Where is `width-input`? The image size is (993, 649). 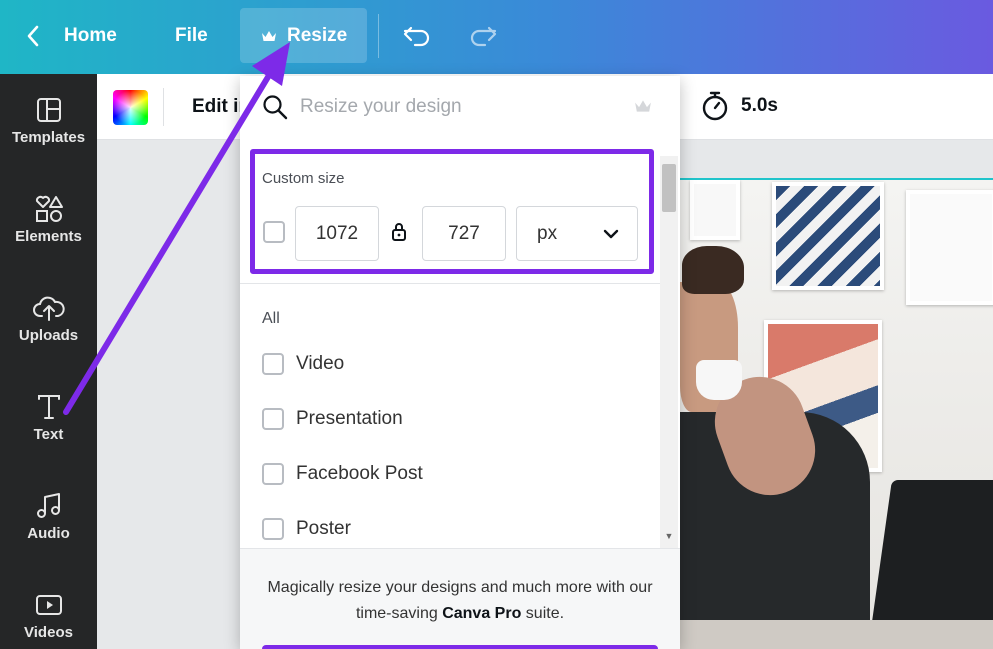 width-input is located at coordinates (337, 233).